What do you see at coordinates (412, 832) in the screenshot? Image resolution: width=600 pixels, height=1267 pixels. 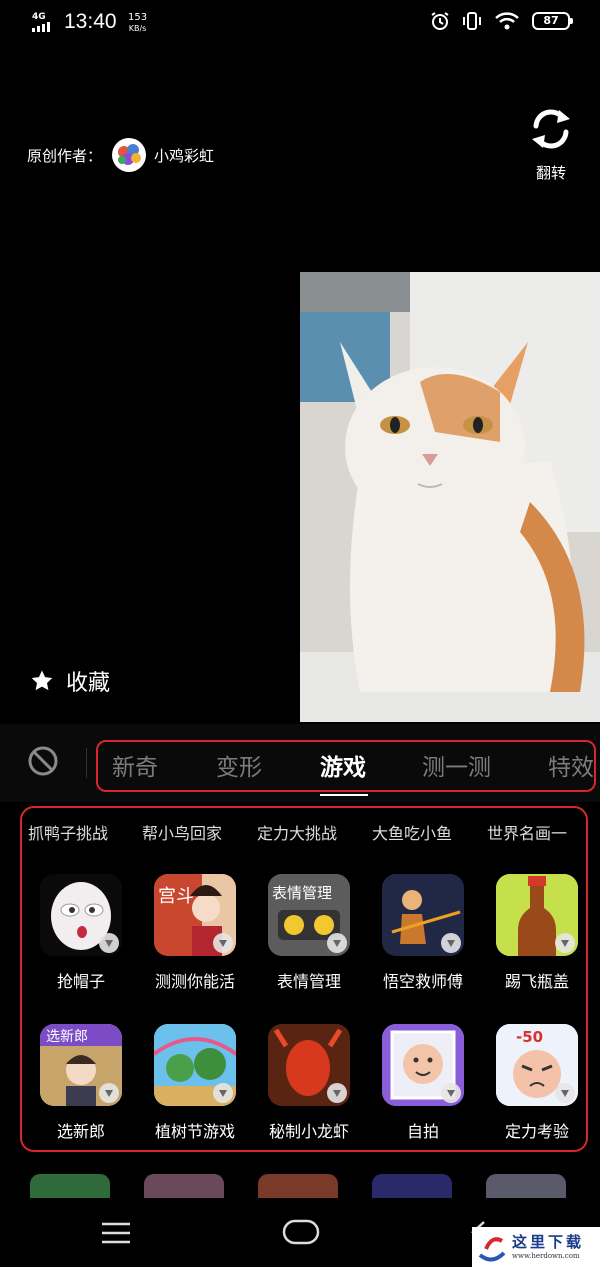 I see `subcategory-item: 大鱼吃小鱼` at bounding box center [412, 832].